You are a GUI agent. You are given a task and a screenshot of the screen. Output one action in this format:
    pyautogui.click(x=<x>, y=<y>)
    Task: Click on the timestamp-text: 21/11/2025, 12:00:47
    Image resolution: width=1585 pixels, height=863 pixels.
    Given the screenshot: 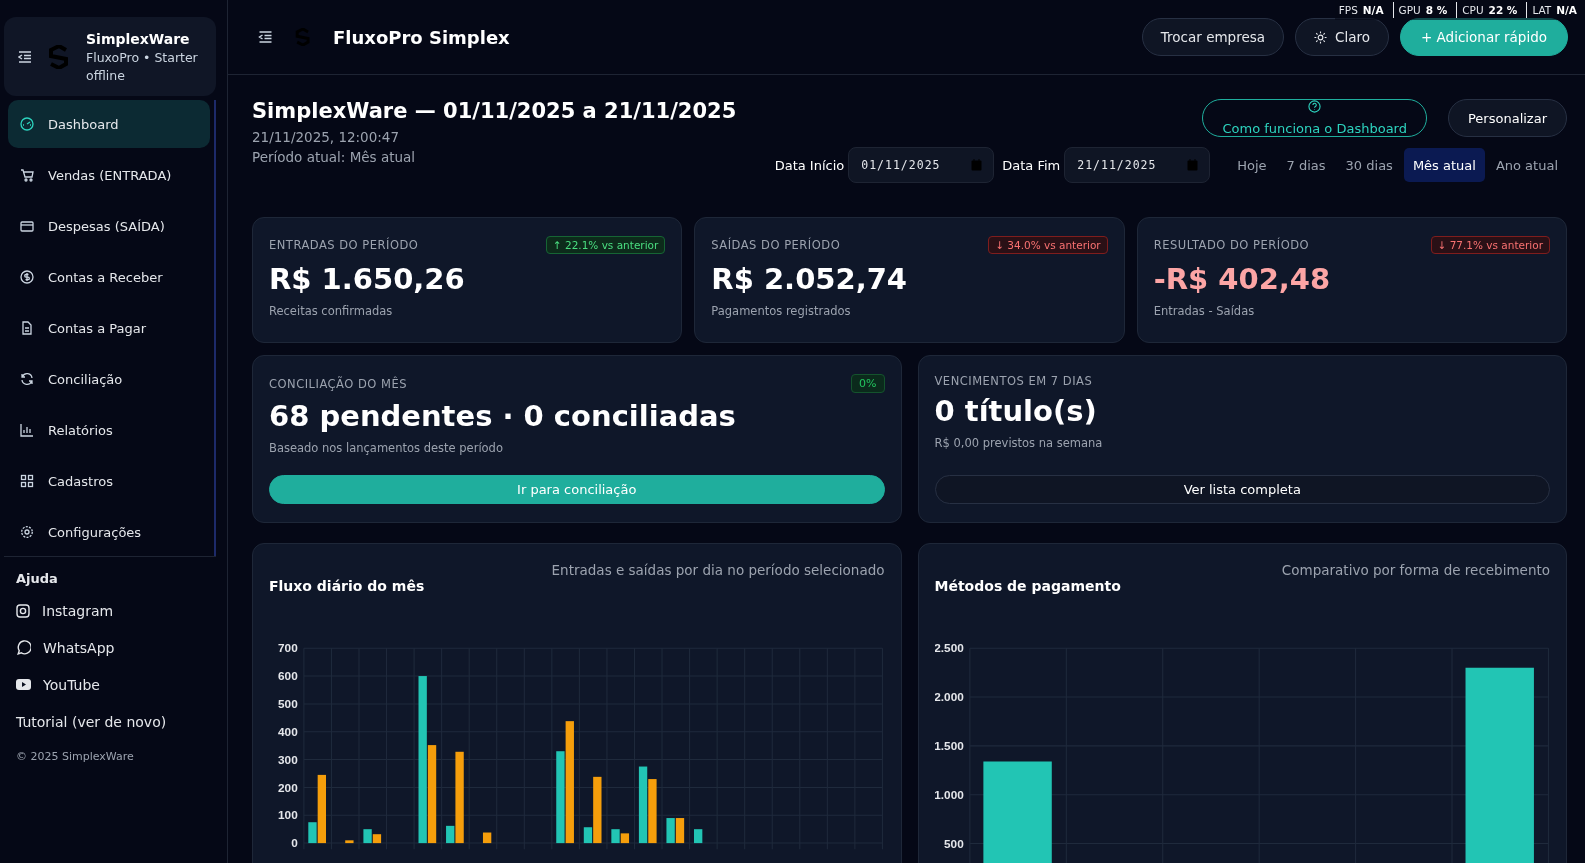 What is the action you would take?
    pyautogui.click(x=326, y=137)
    